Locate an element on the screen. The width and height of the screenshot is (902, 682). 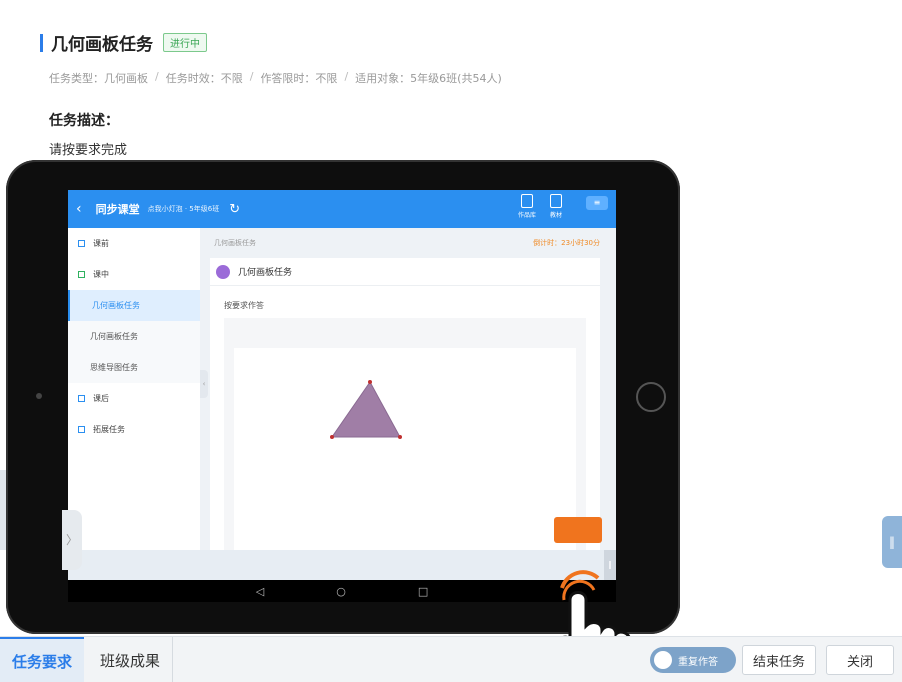
left-panel-handle: 〉 is located at coordinates (72, 540).